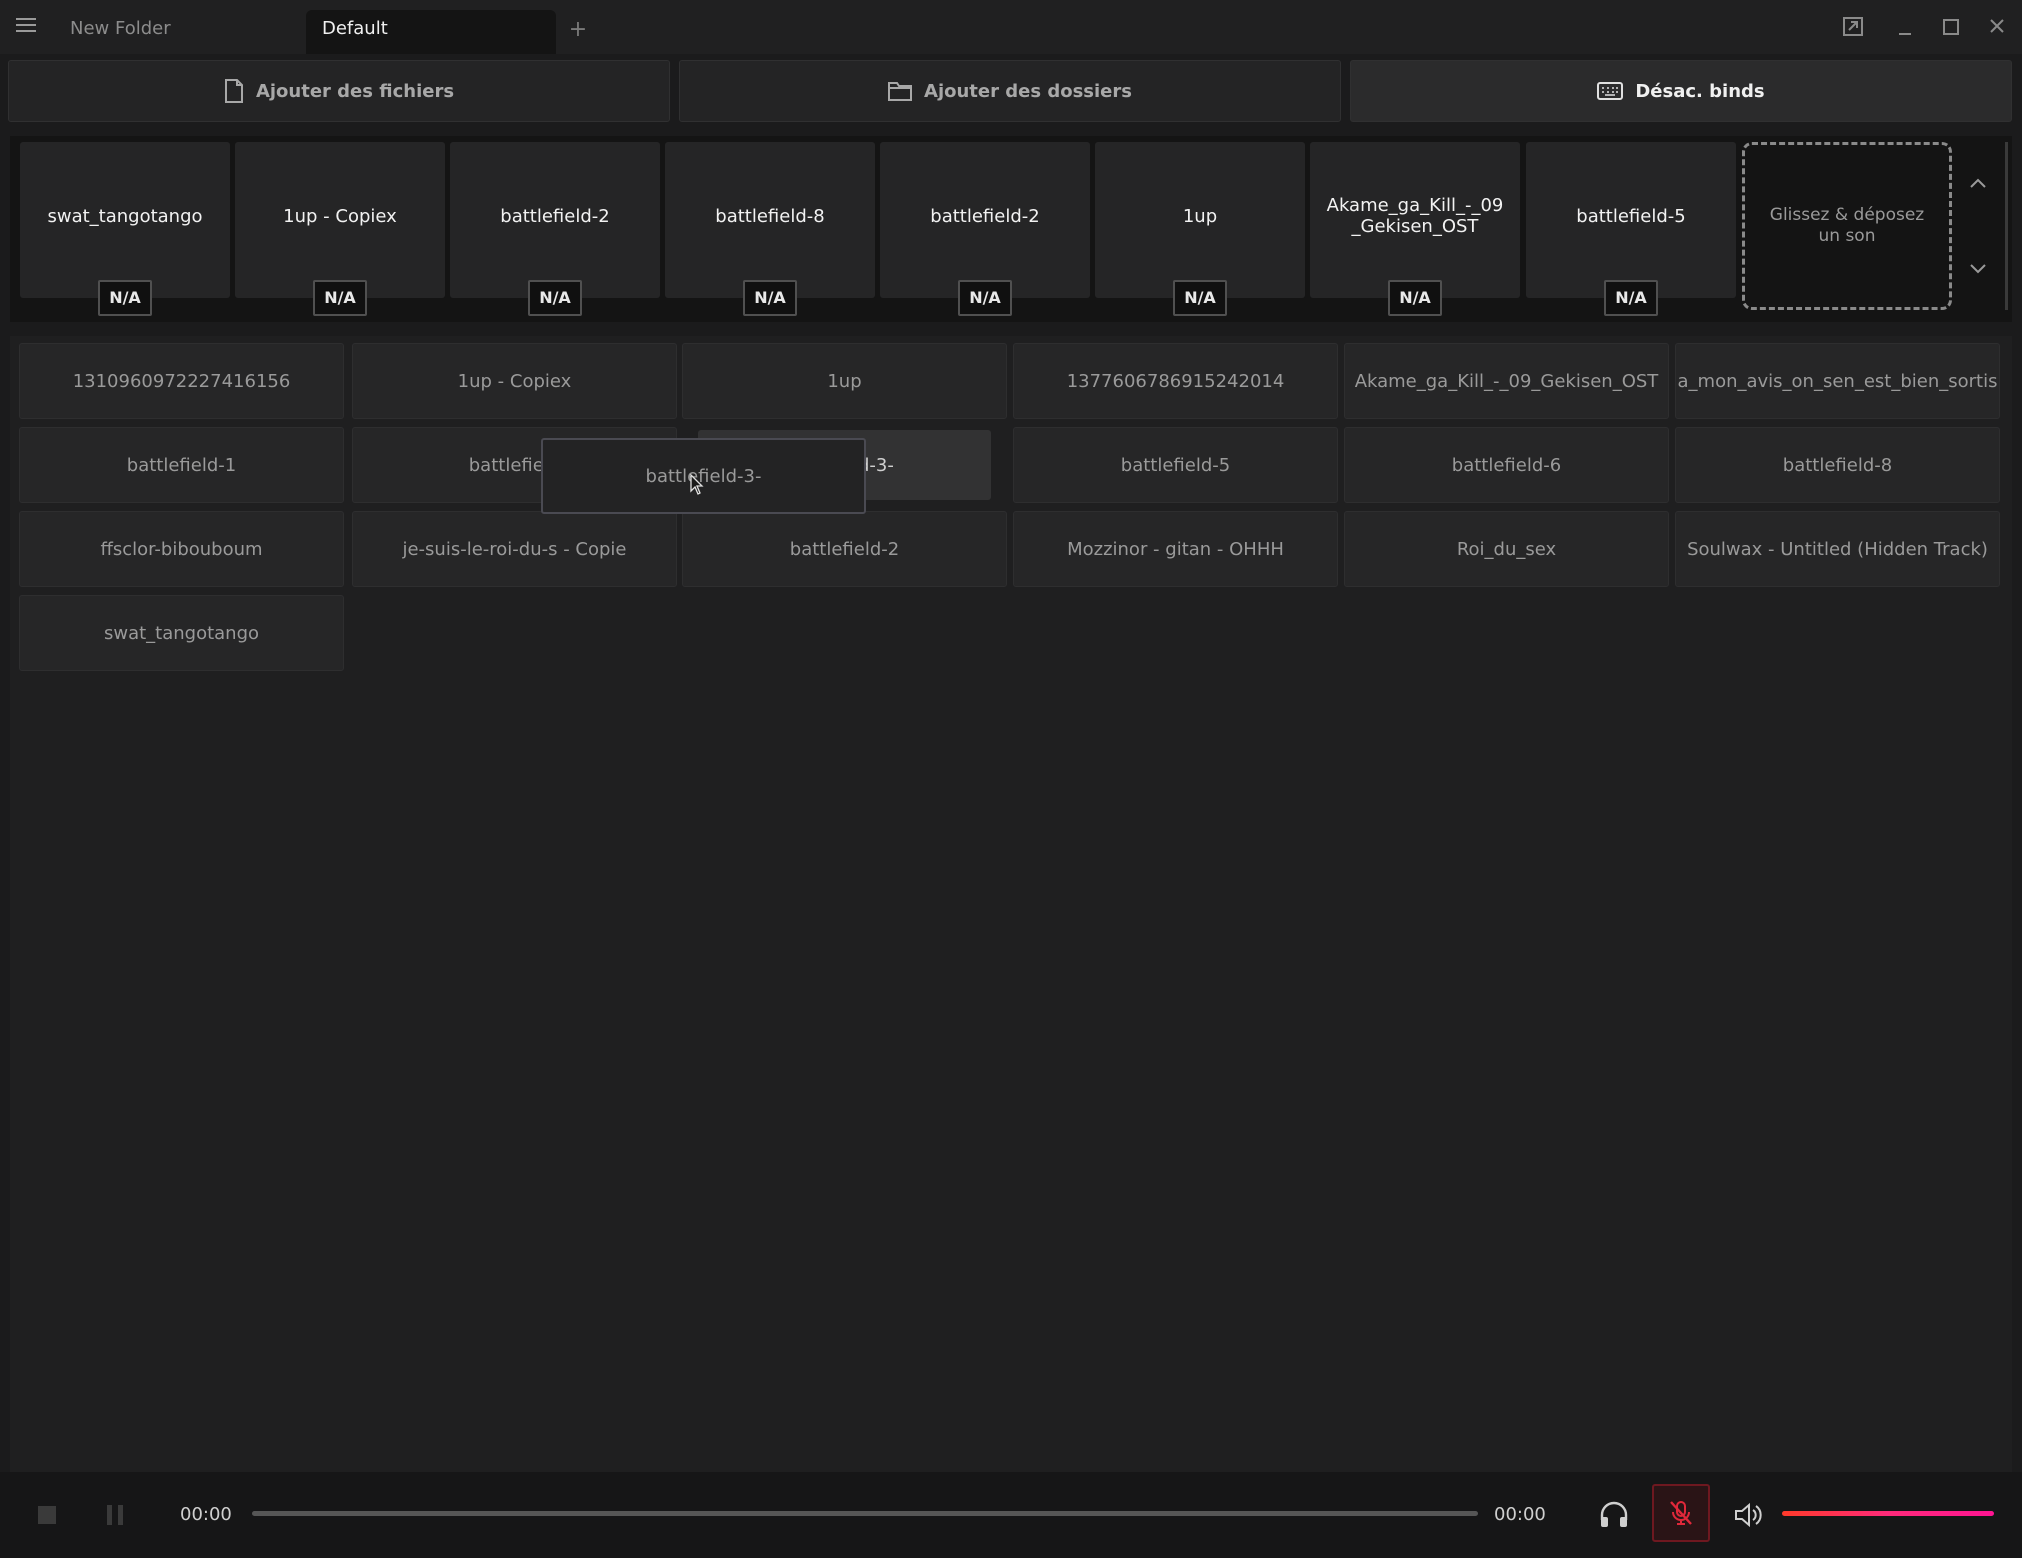 This screenshot has width=2022, height=1558. I want to click on slot-name: 1up - Copiex, so click(340, 216).